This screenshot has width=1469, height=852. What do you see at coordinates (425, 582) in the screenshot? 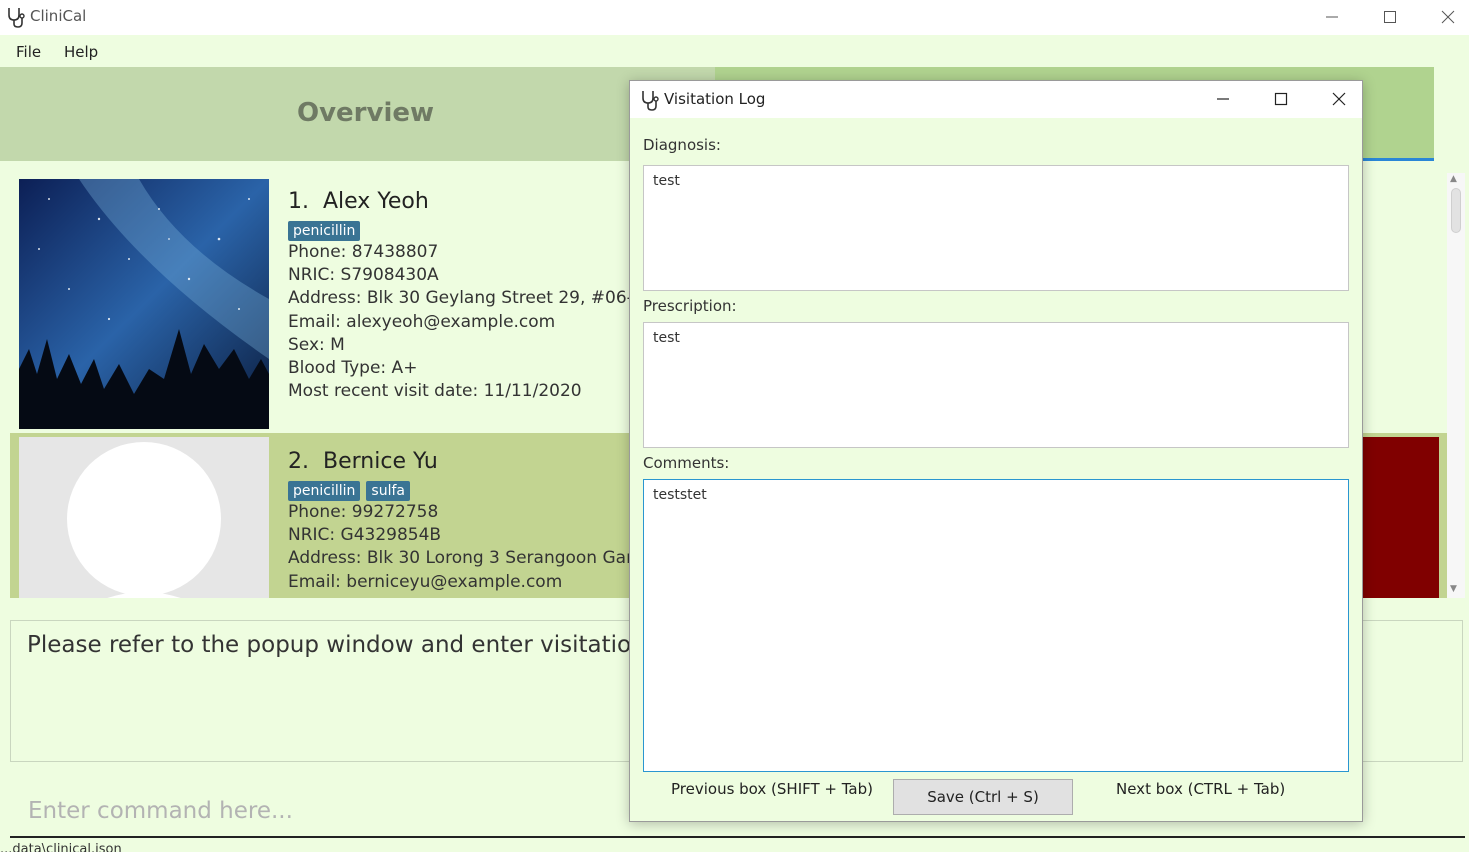
I see `patient-email: Email: berniceyu@example.com` at bounding box center [425, 582].